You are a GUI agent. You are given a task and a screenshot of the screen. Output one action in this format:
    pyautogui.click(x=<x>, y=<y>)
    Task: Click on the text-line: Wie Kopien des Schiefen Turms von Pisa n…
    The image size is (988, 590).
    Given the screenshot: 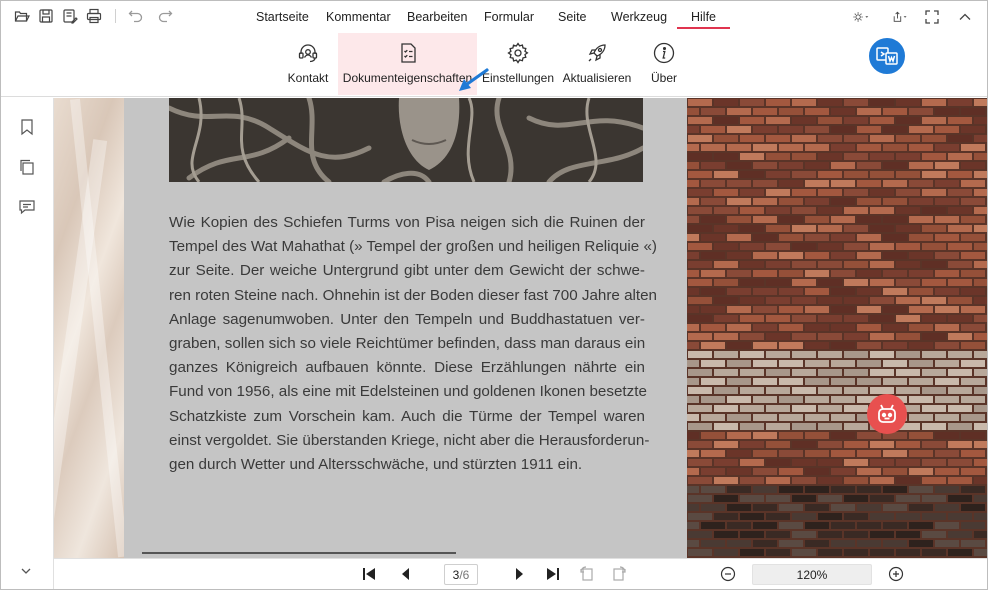 What is the action you would take?
    pyautogui.click(x=407, y=222)
    